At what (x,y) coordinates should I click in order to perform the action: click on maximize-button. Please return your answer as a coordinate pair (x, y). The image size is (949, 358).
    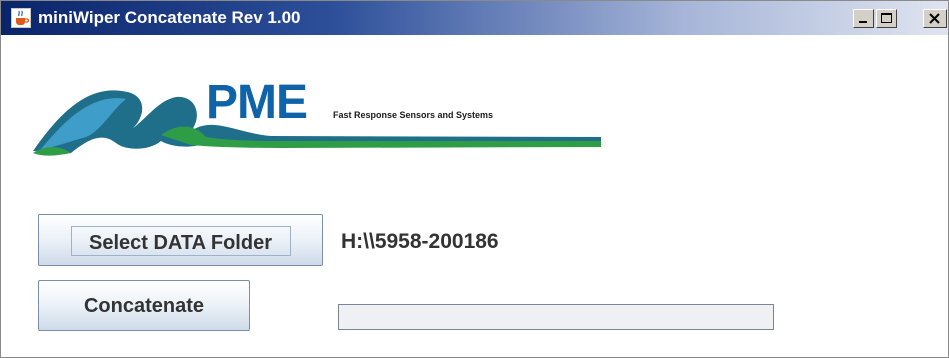
    Looking at the image, I should click on (886, 18).